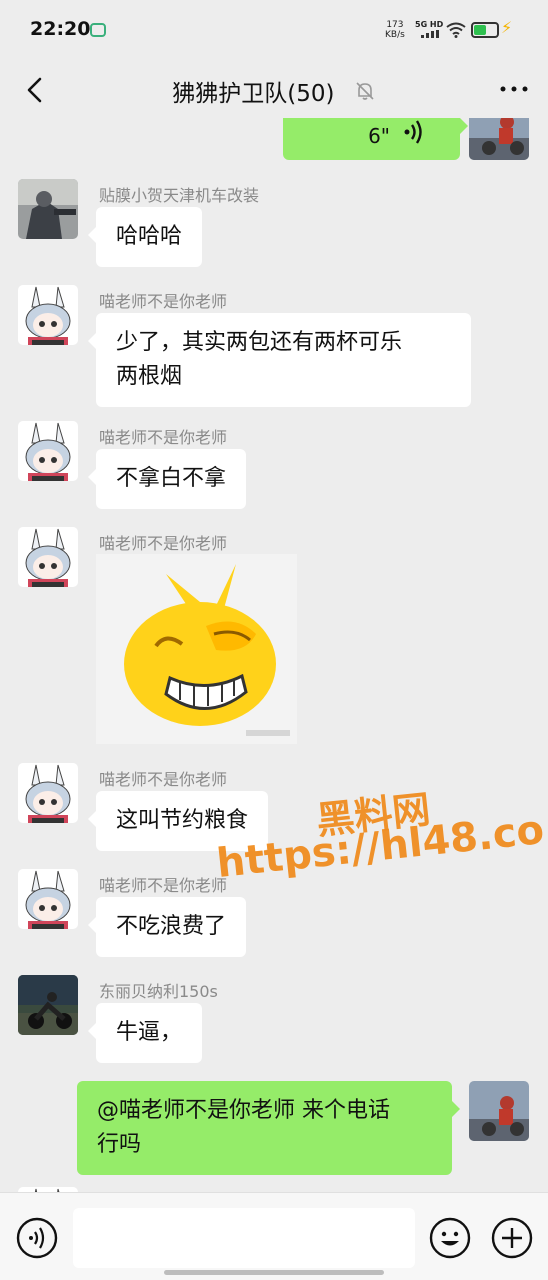 The height and width of the screenshot is (1280, 548). What do you see at coordinates (243, 1110) in the screenshot?
I see `message-line: @喵老师不是你老师 来个电话` at bounding box center [243, 1110].